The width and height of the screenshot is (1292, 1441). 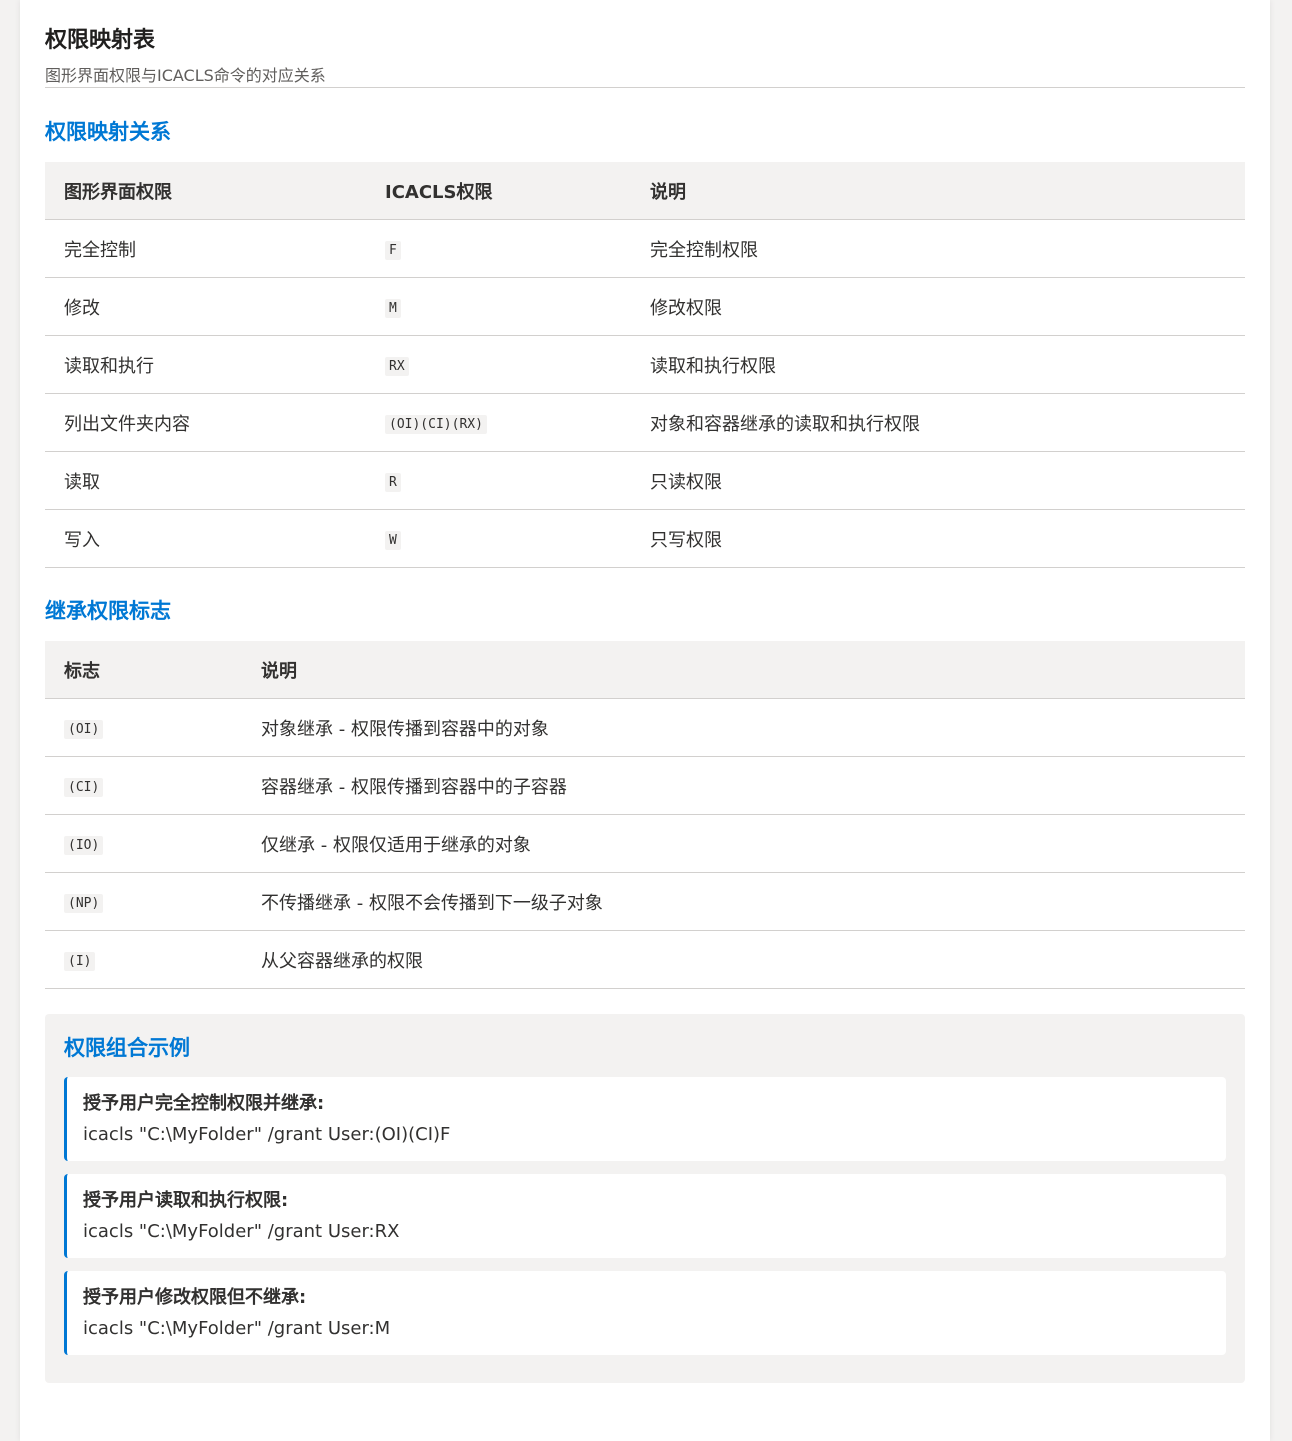 I want to click on gui-permission-cell: 完全控制, so click(x=205, y=248).